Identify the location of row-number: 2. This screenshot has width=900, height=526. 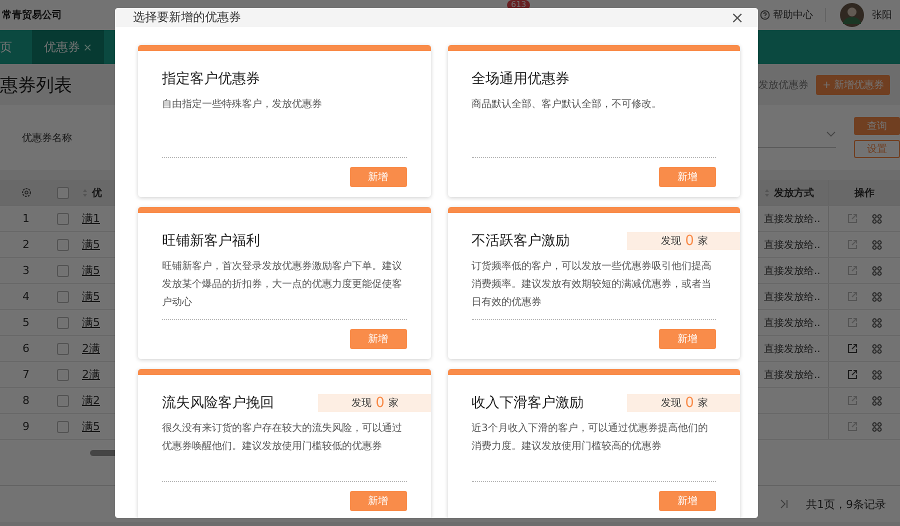
(26, 244).